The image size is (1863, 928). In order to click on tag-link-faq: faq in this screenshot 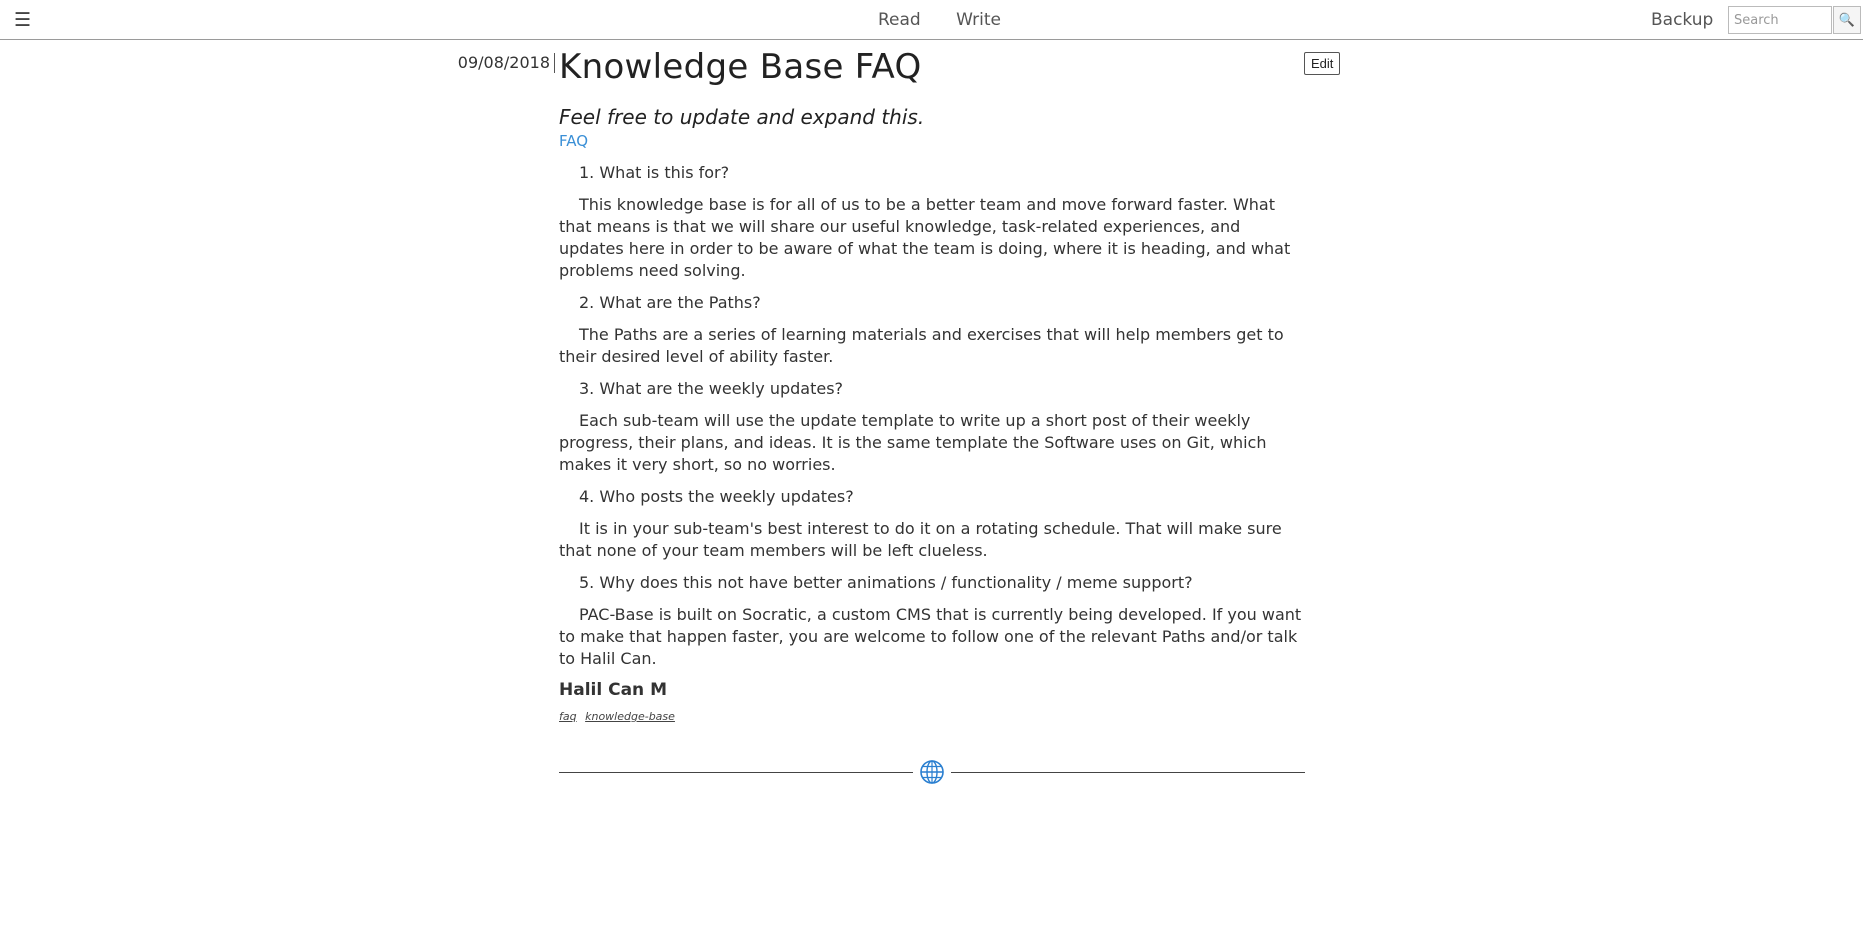, I will do `click(568, 716)`.